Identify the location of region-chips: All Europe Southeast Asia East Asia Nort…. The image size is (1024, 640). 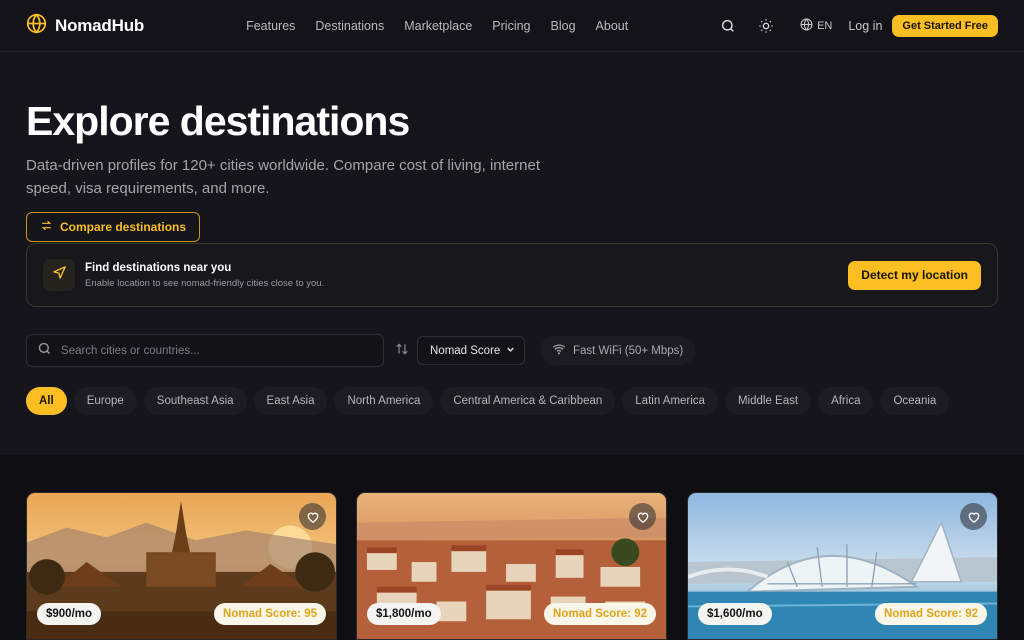
(488, 401).